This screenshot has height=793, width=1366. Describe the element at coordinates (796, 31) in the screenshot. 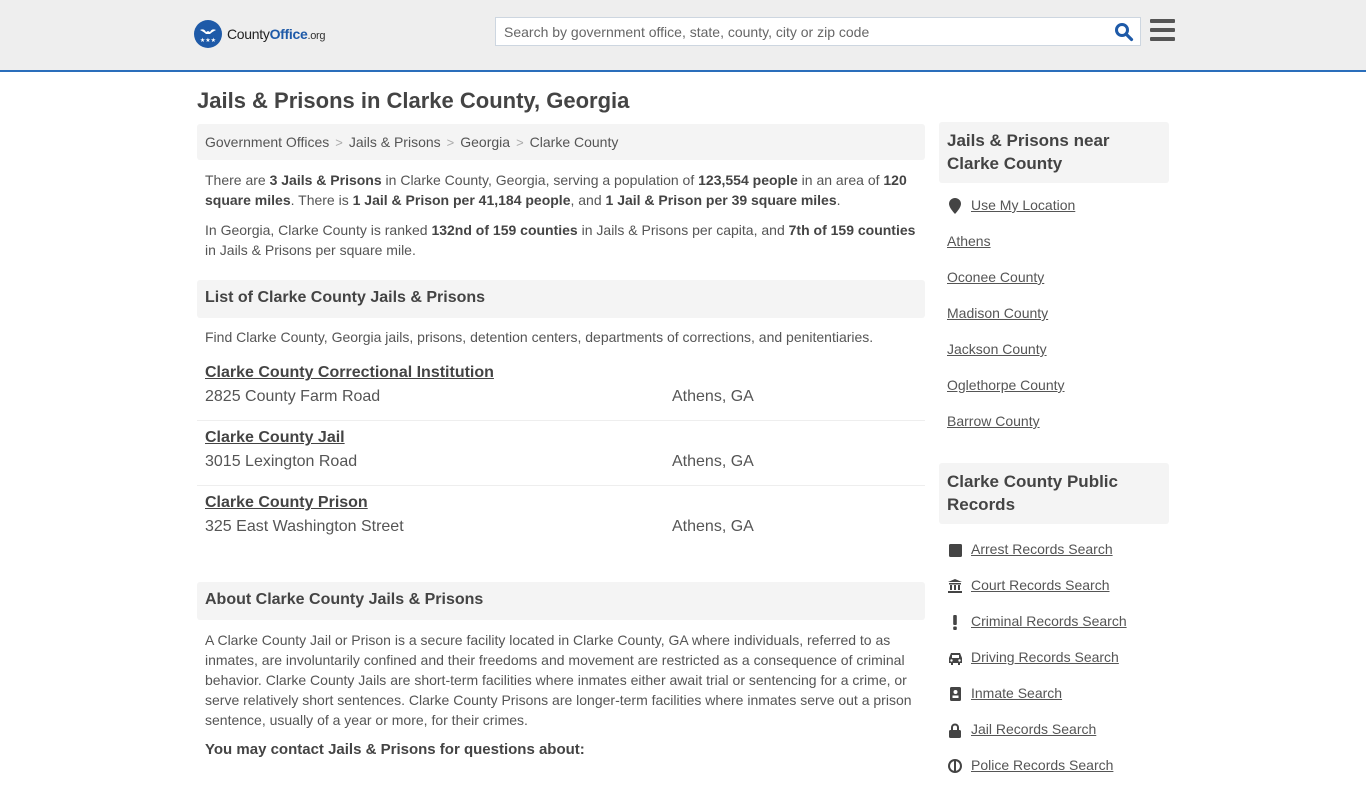

I see `search-input` at that location.